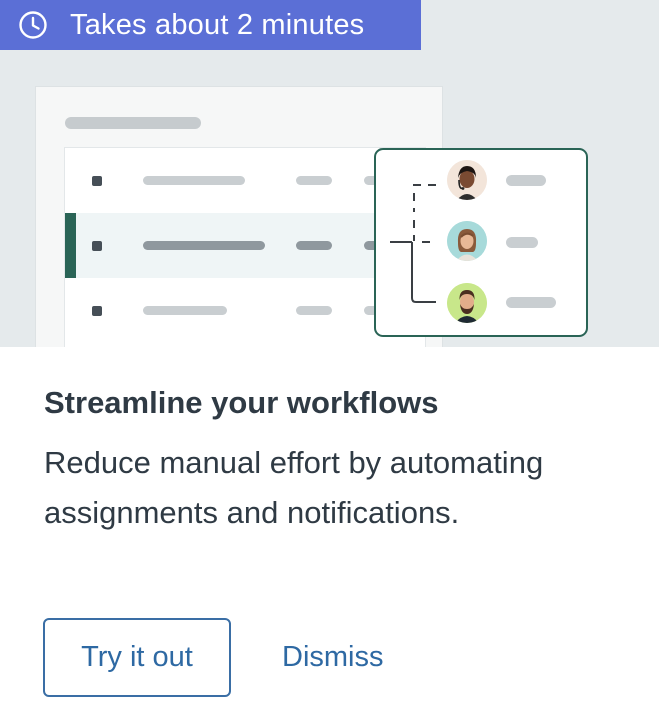  I want to click on assignee-panel-illustration, so click(481, 242).